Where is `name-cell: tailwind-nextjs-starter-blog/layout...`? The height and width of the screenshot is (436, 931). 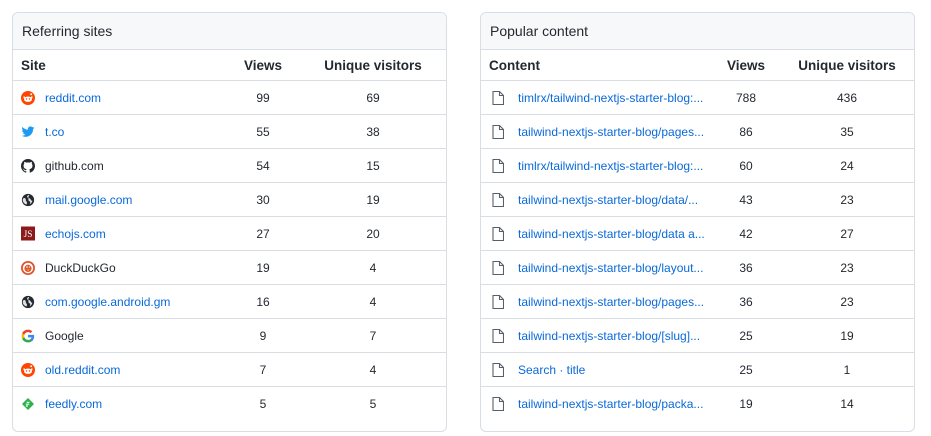 name-cell: tailwind-nextjs-starter-blog/layout... is located at coordinates (596, 267).